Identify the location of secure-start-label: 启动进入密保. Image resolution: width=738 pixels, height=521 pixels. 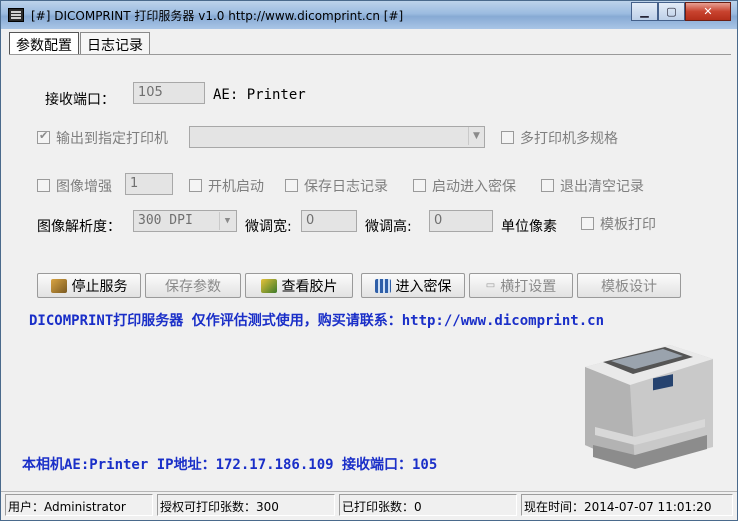
(474, 187).